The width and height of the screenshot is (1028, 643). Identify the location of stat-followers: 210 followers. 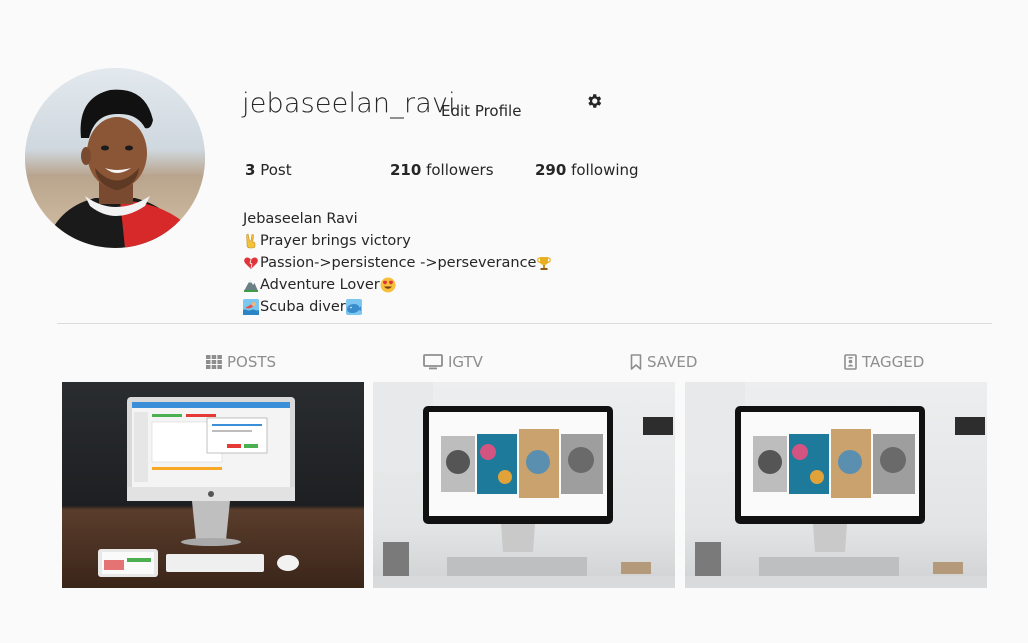
(442, 170).